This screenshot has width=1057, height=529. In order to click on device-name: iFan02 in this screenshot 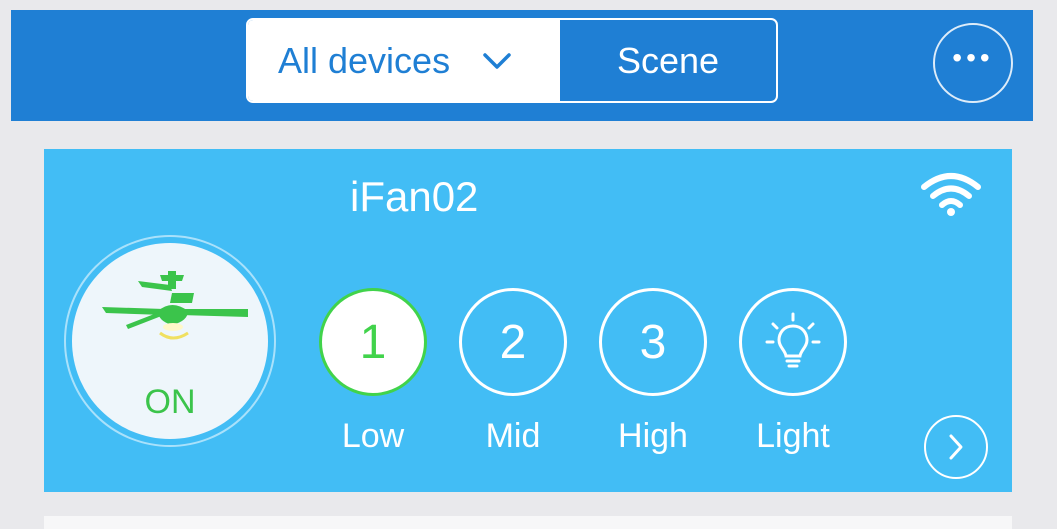, I will do `click(414, 196)`.